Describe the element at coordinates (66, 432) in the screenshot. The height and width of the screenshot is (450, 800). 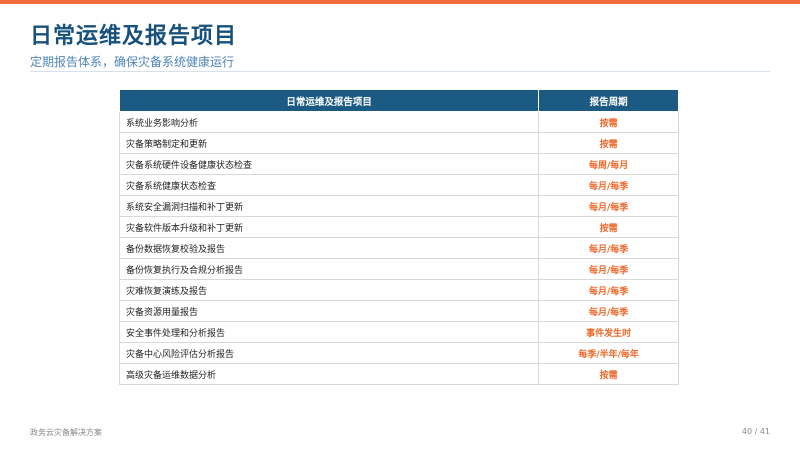
I see `footer-title: 政务云灾备解决方案` at that location.